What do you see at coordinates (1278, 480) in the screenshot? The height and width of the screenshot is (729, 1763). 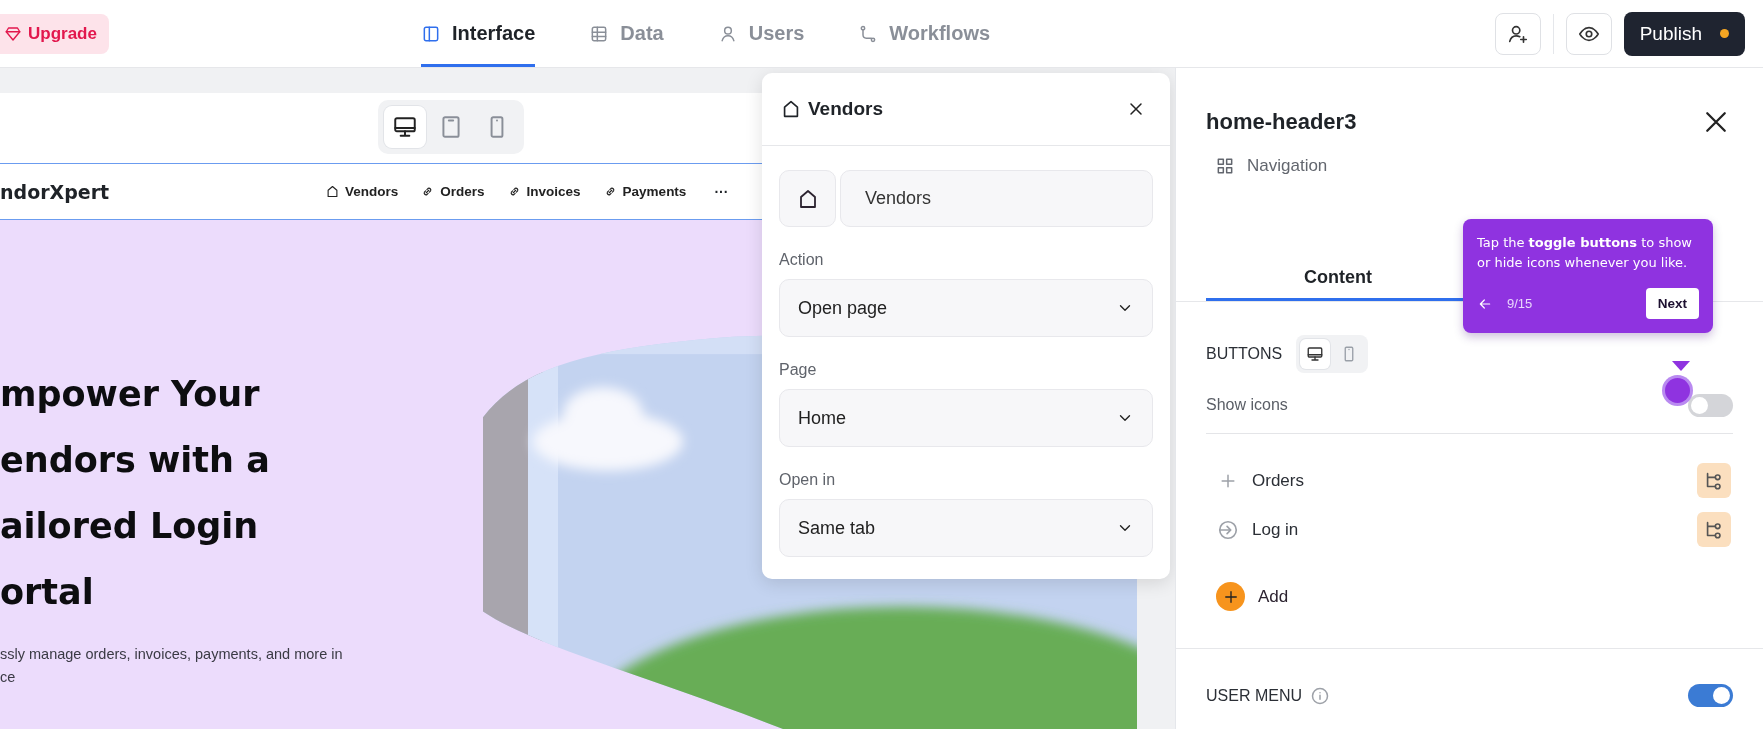 I see `button-item-label: Orders` at bounding box center [1278, 480].